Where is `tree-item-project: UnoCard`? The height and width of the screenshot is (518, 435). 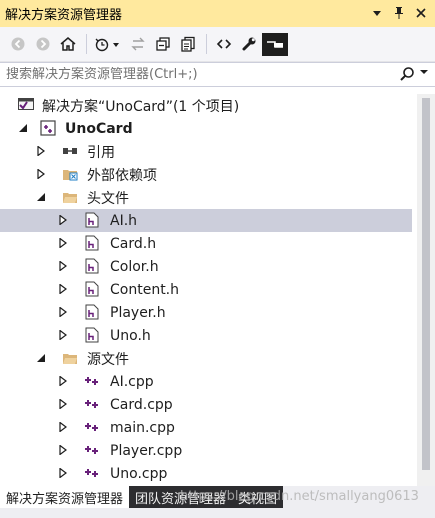 tree-item-project: UnoCard is located at coordinates (206, 128).